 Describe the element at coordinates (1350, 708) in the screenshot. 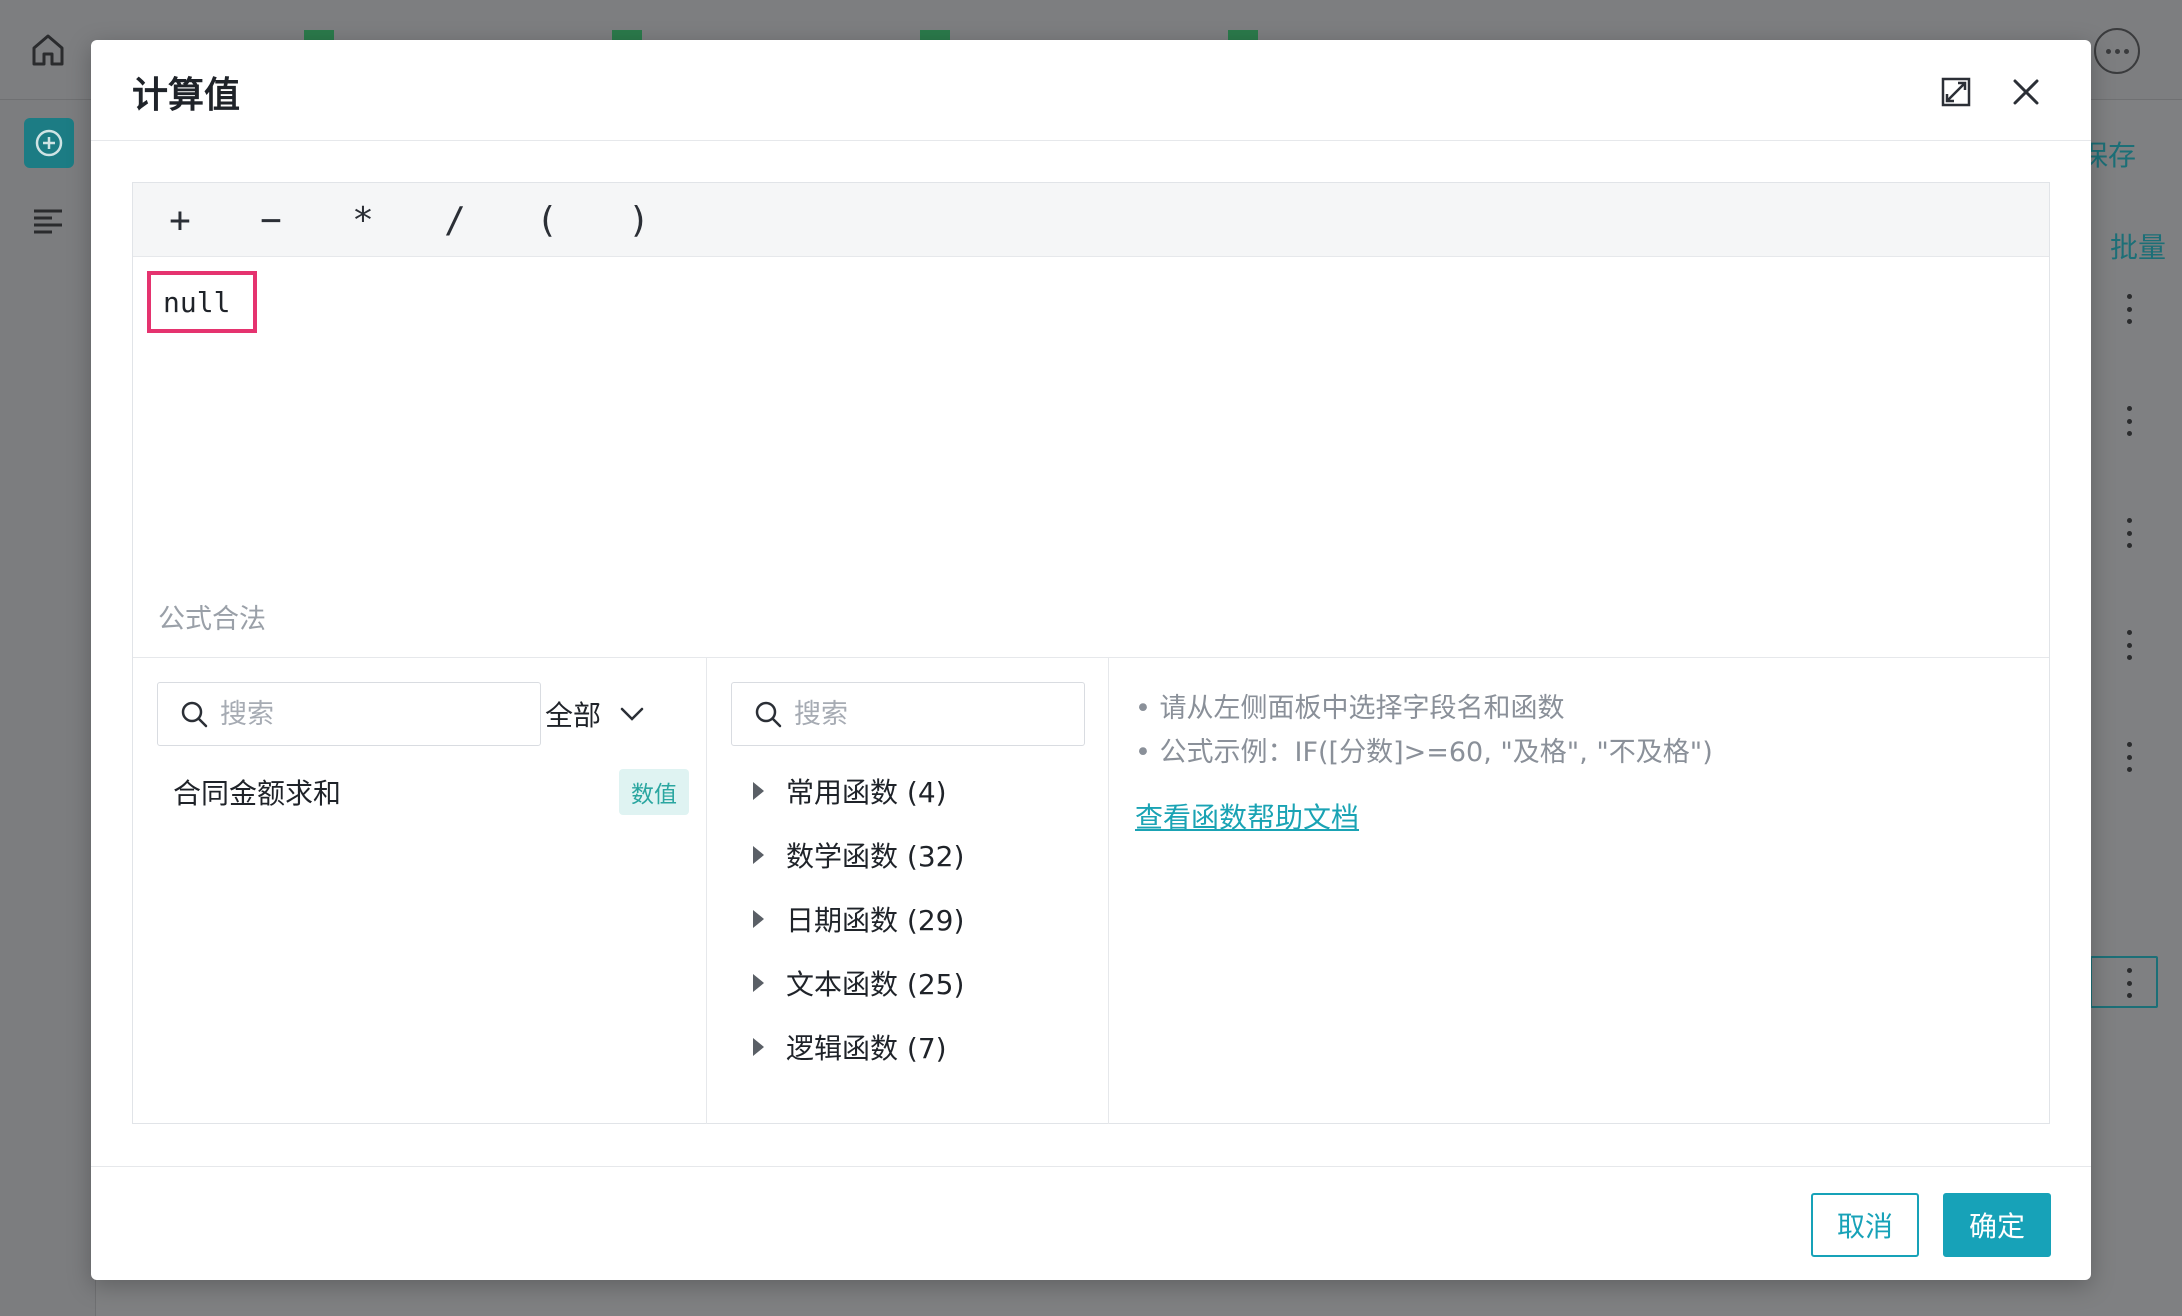

I see `help-instruction-text: • 请从左侧面板中选择字段名和函数` at that location.